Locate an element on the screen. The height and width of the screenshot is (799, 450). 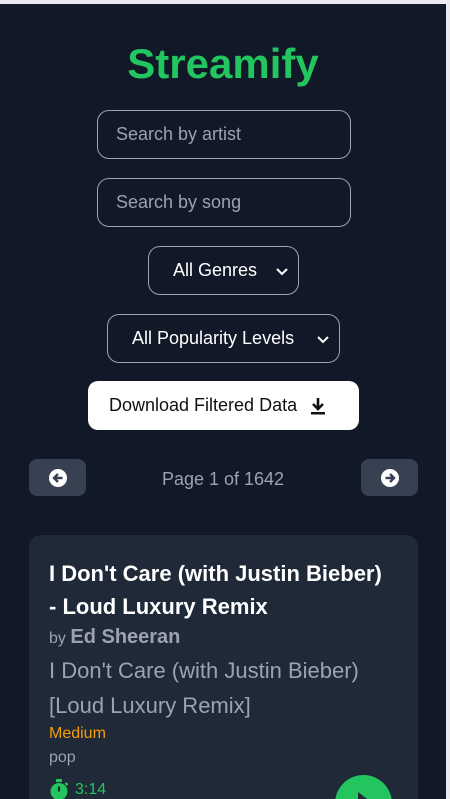
genre-select-value: All Genres is located at coordinates (215, 270).